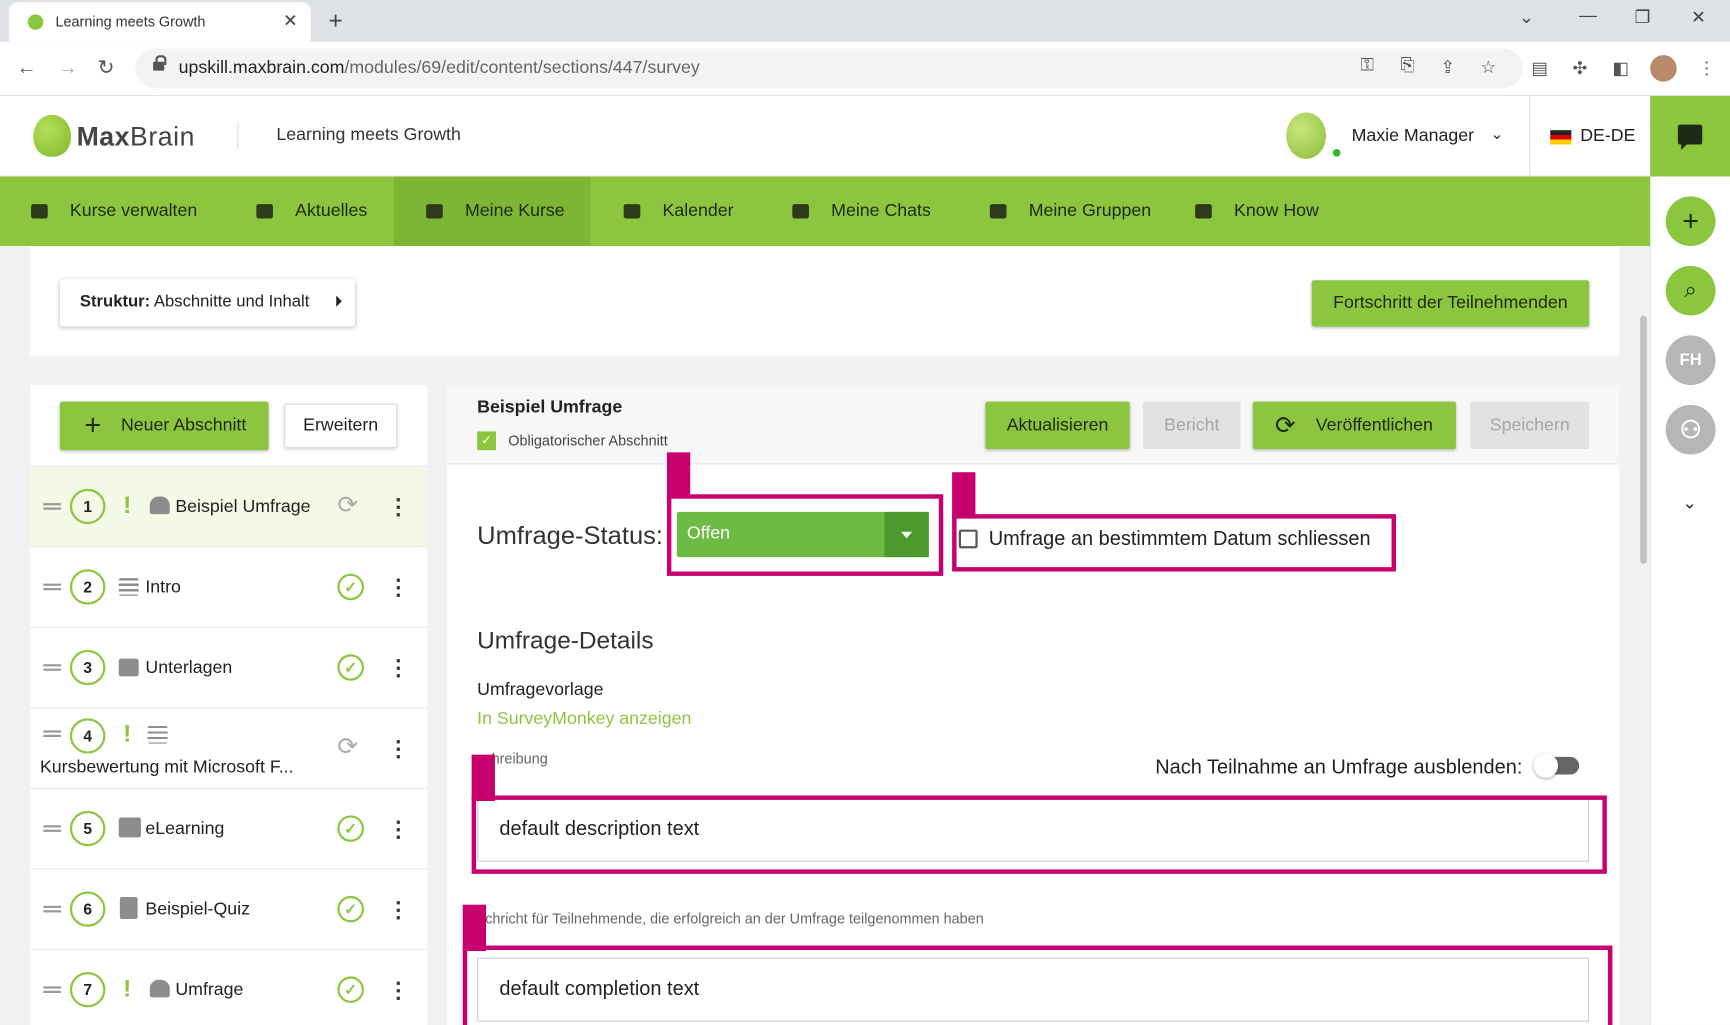 The width and height of the screenshot is (1730, 1025). I want to click on surveymonkey-link: In SurveyMonkey anzeigen, so click(584, 719).